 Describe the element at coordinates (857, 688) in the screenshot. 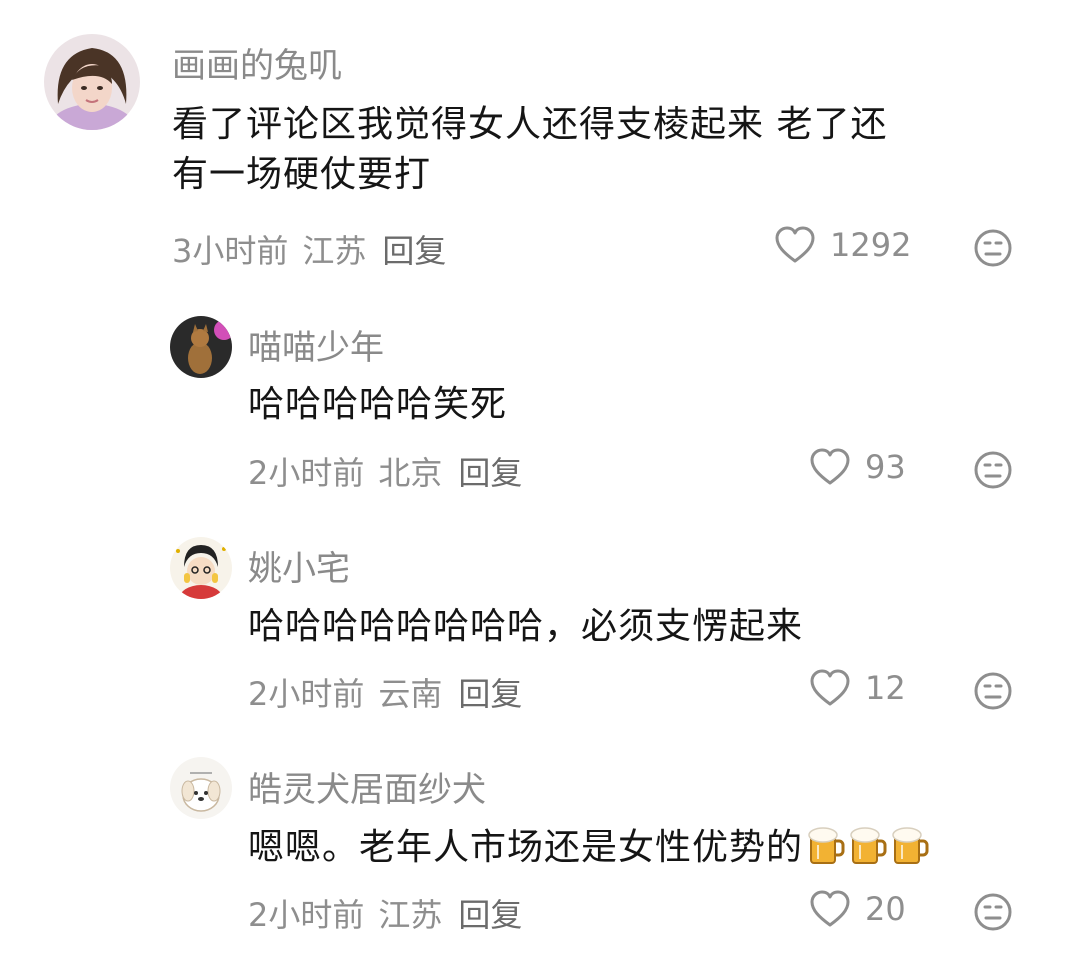

I see `like-button: 12` at that location.